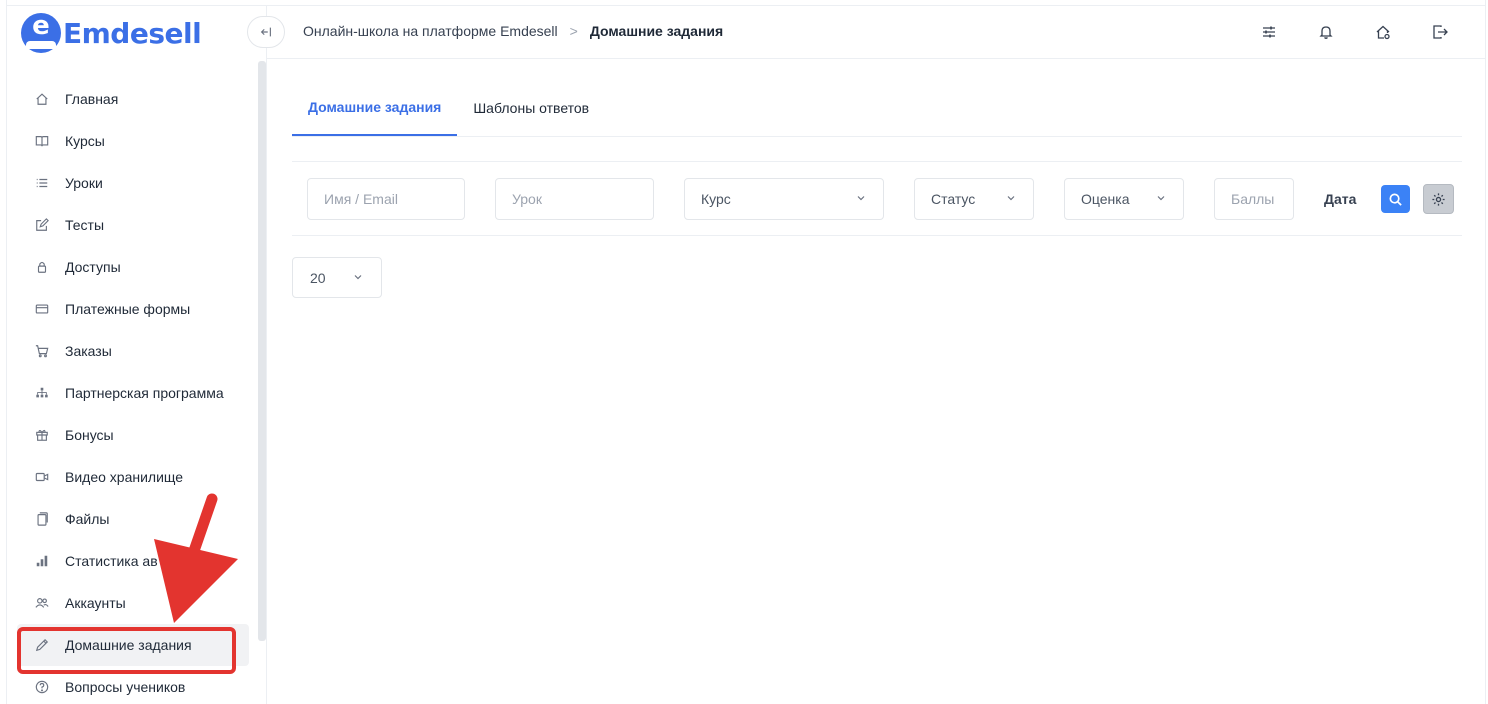 Image resolution: width=1488 pixels, height=704 pixels. I want to click on name-email-input, so click(386, 199).